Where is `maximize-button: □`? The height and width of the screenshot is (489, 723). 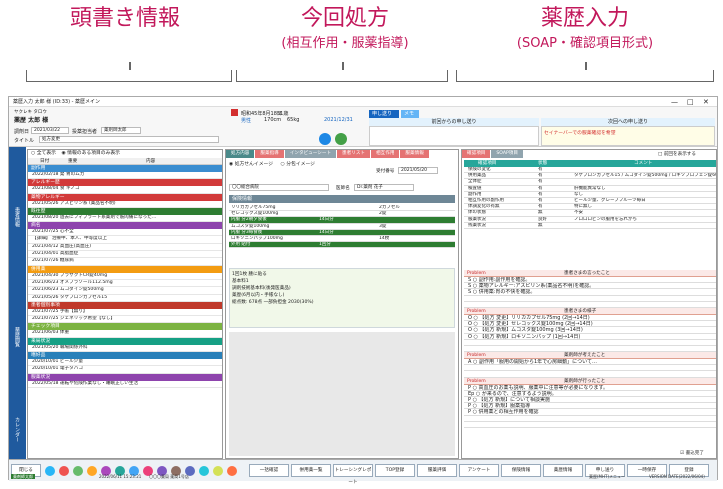 maximize-button: □ is located at coordinates (690, 102).